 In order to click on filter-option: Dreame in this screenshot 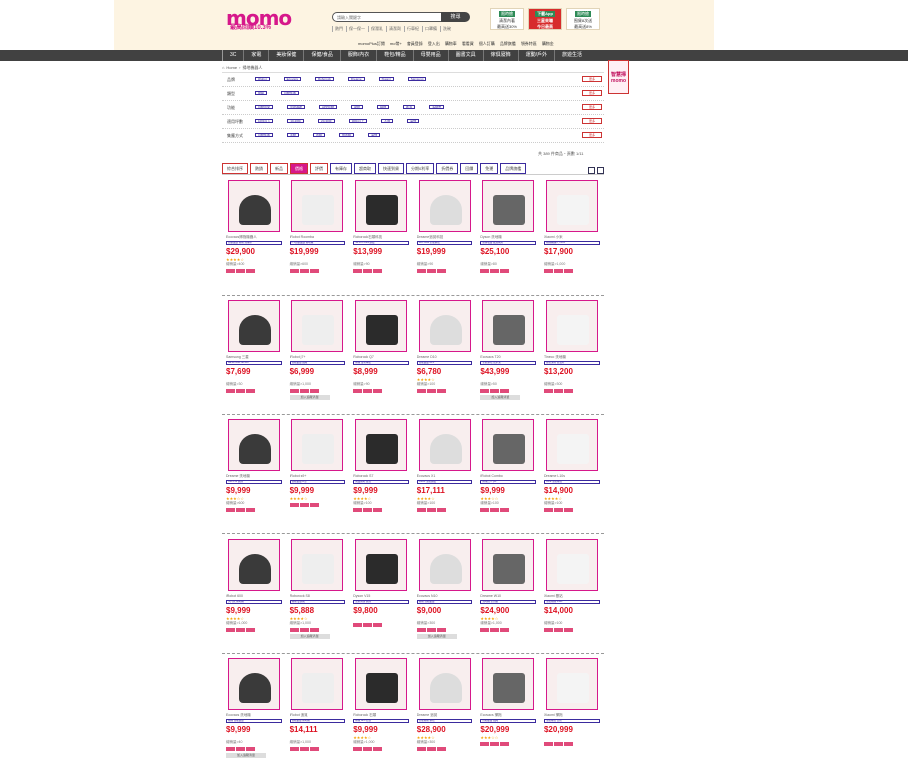, I will do `click(356, 79)`.